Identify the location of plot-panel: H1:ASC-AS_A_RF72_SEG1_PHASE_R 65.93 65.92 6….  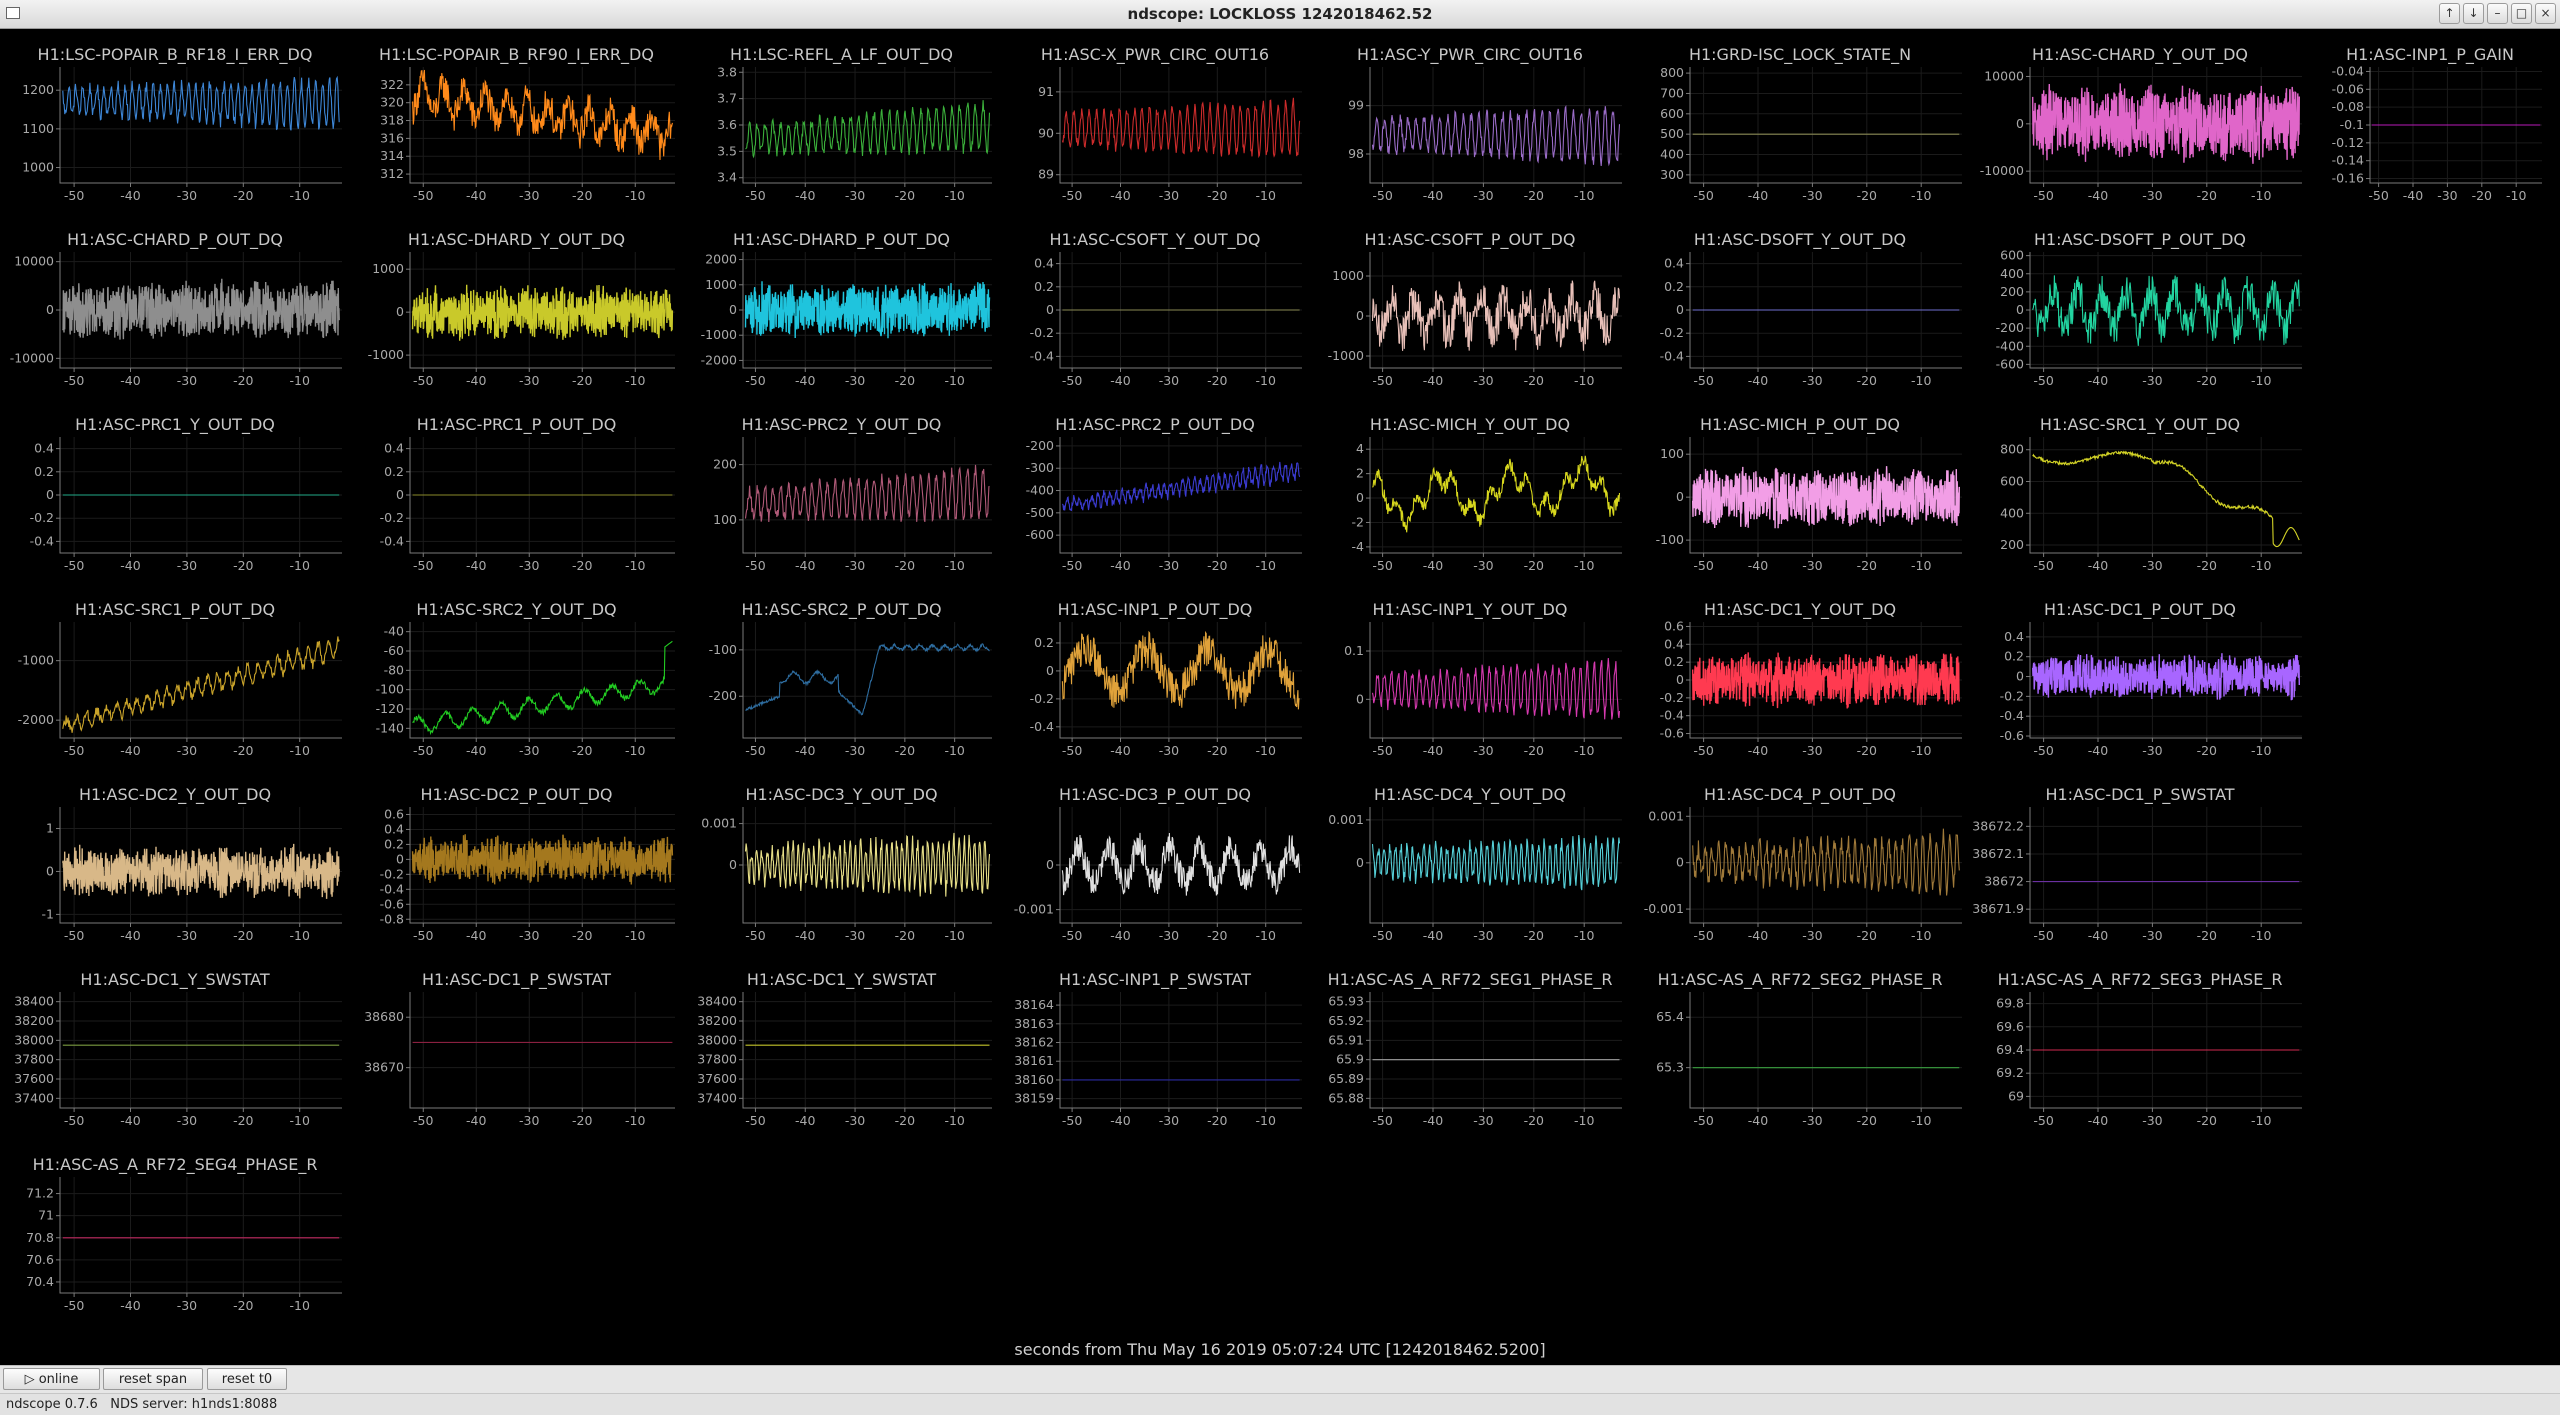
(1470, 1047).